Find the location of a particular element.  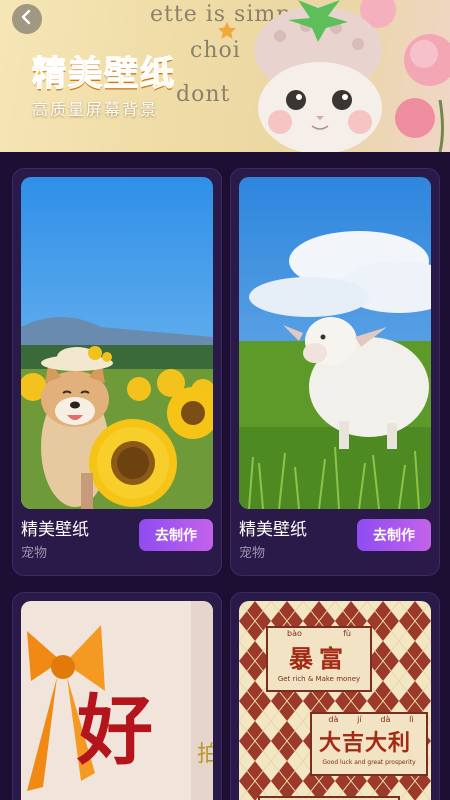

star-icon is located at coordinates (227, 33).